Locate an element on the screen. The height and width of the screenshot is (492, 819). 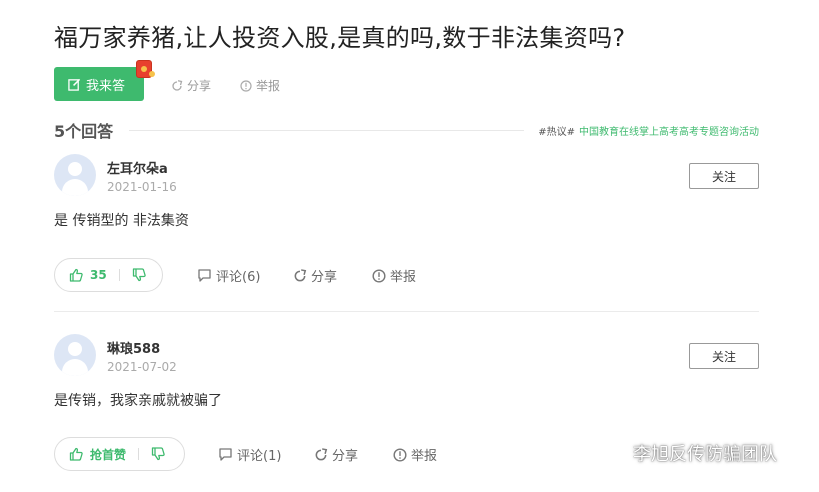
vote-pill: 35 is located at coordinates (108, 275).